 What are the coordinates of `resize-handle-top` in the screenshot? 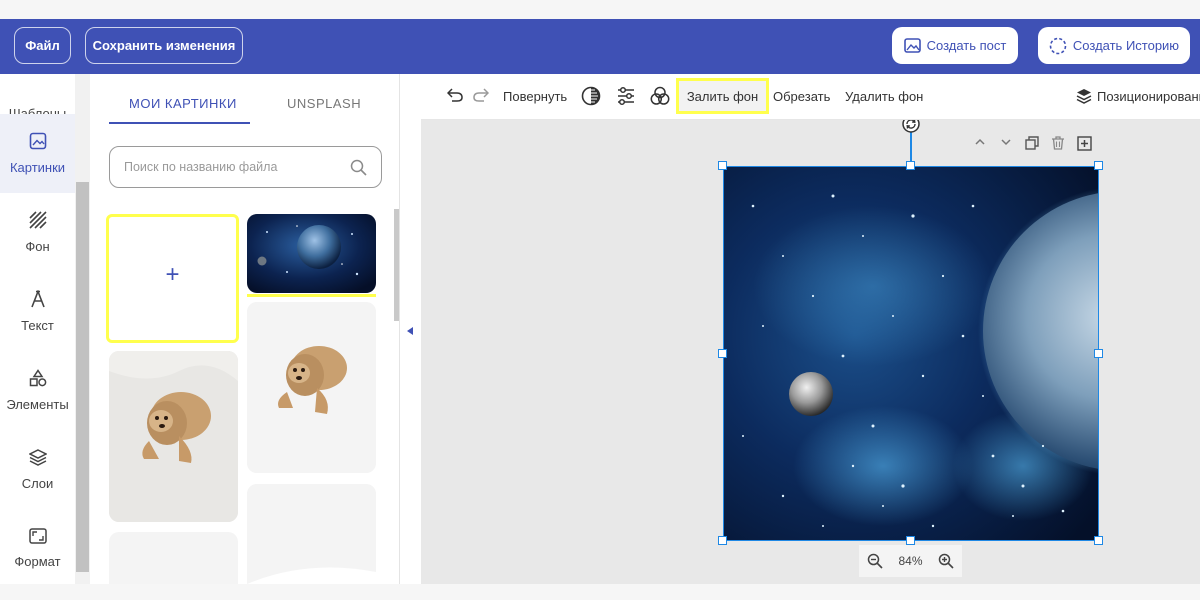 It's located at (910, 165).